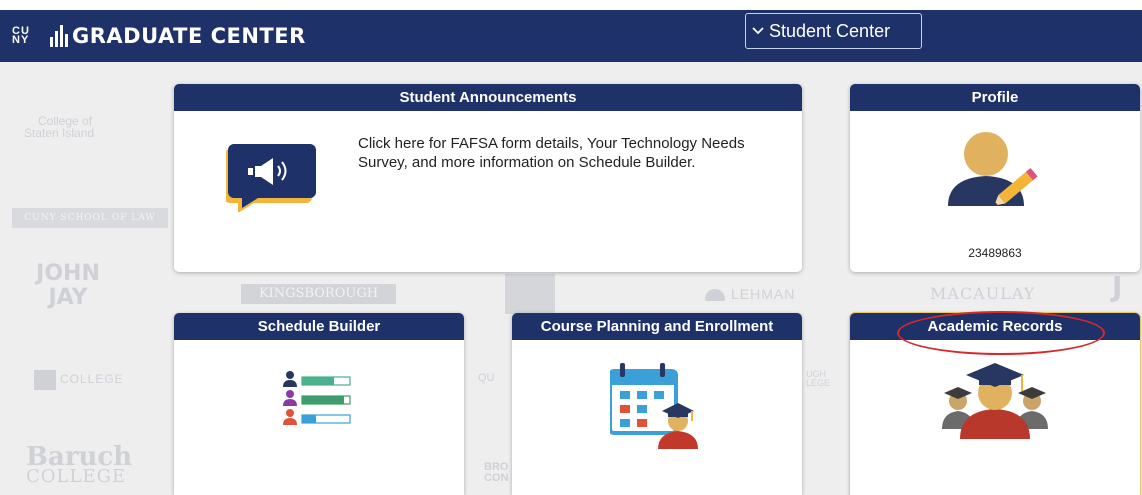 The image size is (1142, 495). What do you see at coordinates (45, 380) in the screenshot?
I see `medgar-mark-icon` at bounding box center [45, 380].